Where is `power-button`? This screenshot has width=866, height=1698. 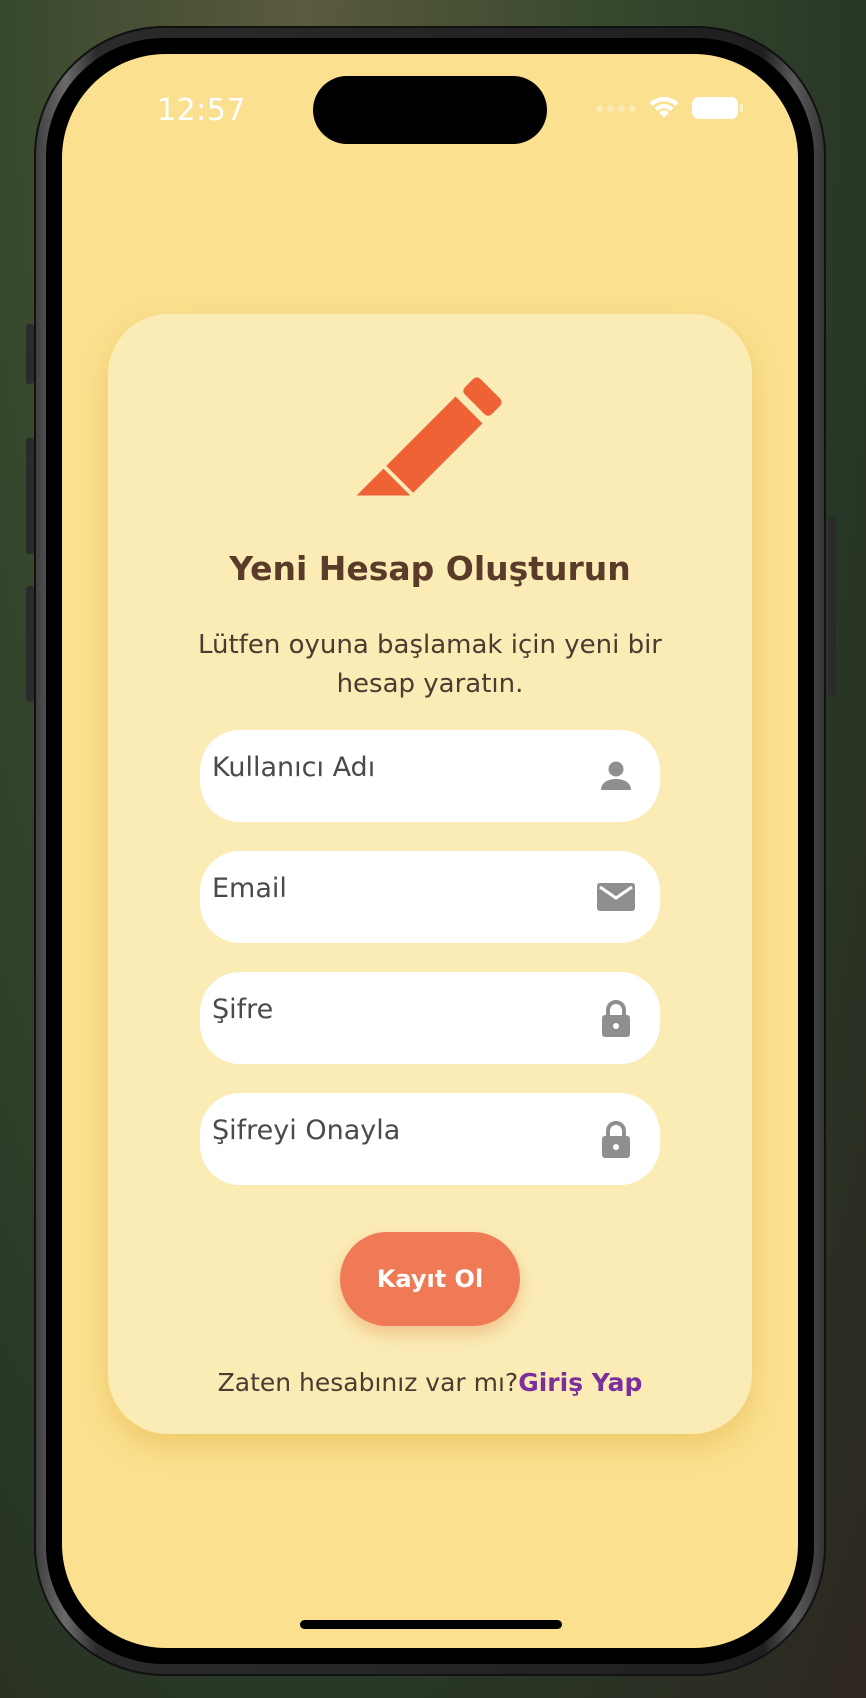 power-button is located at coordinates (832, 606).